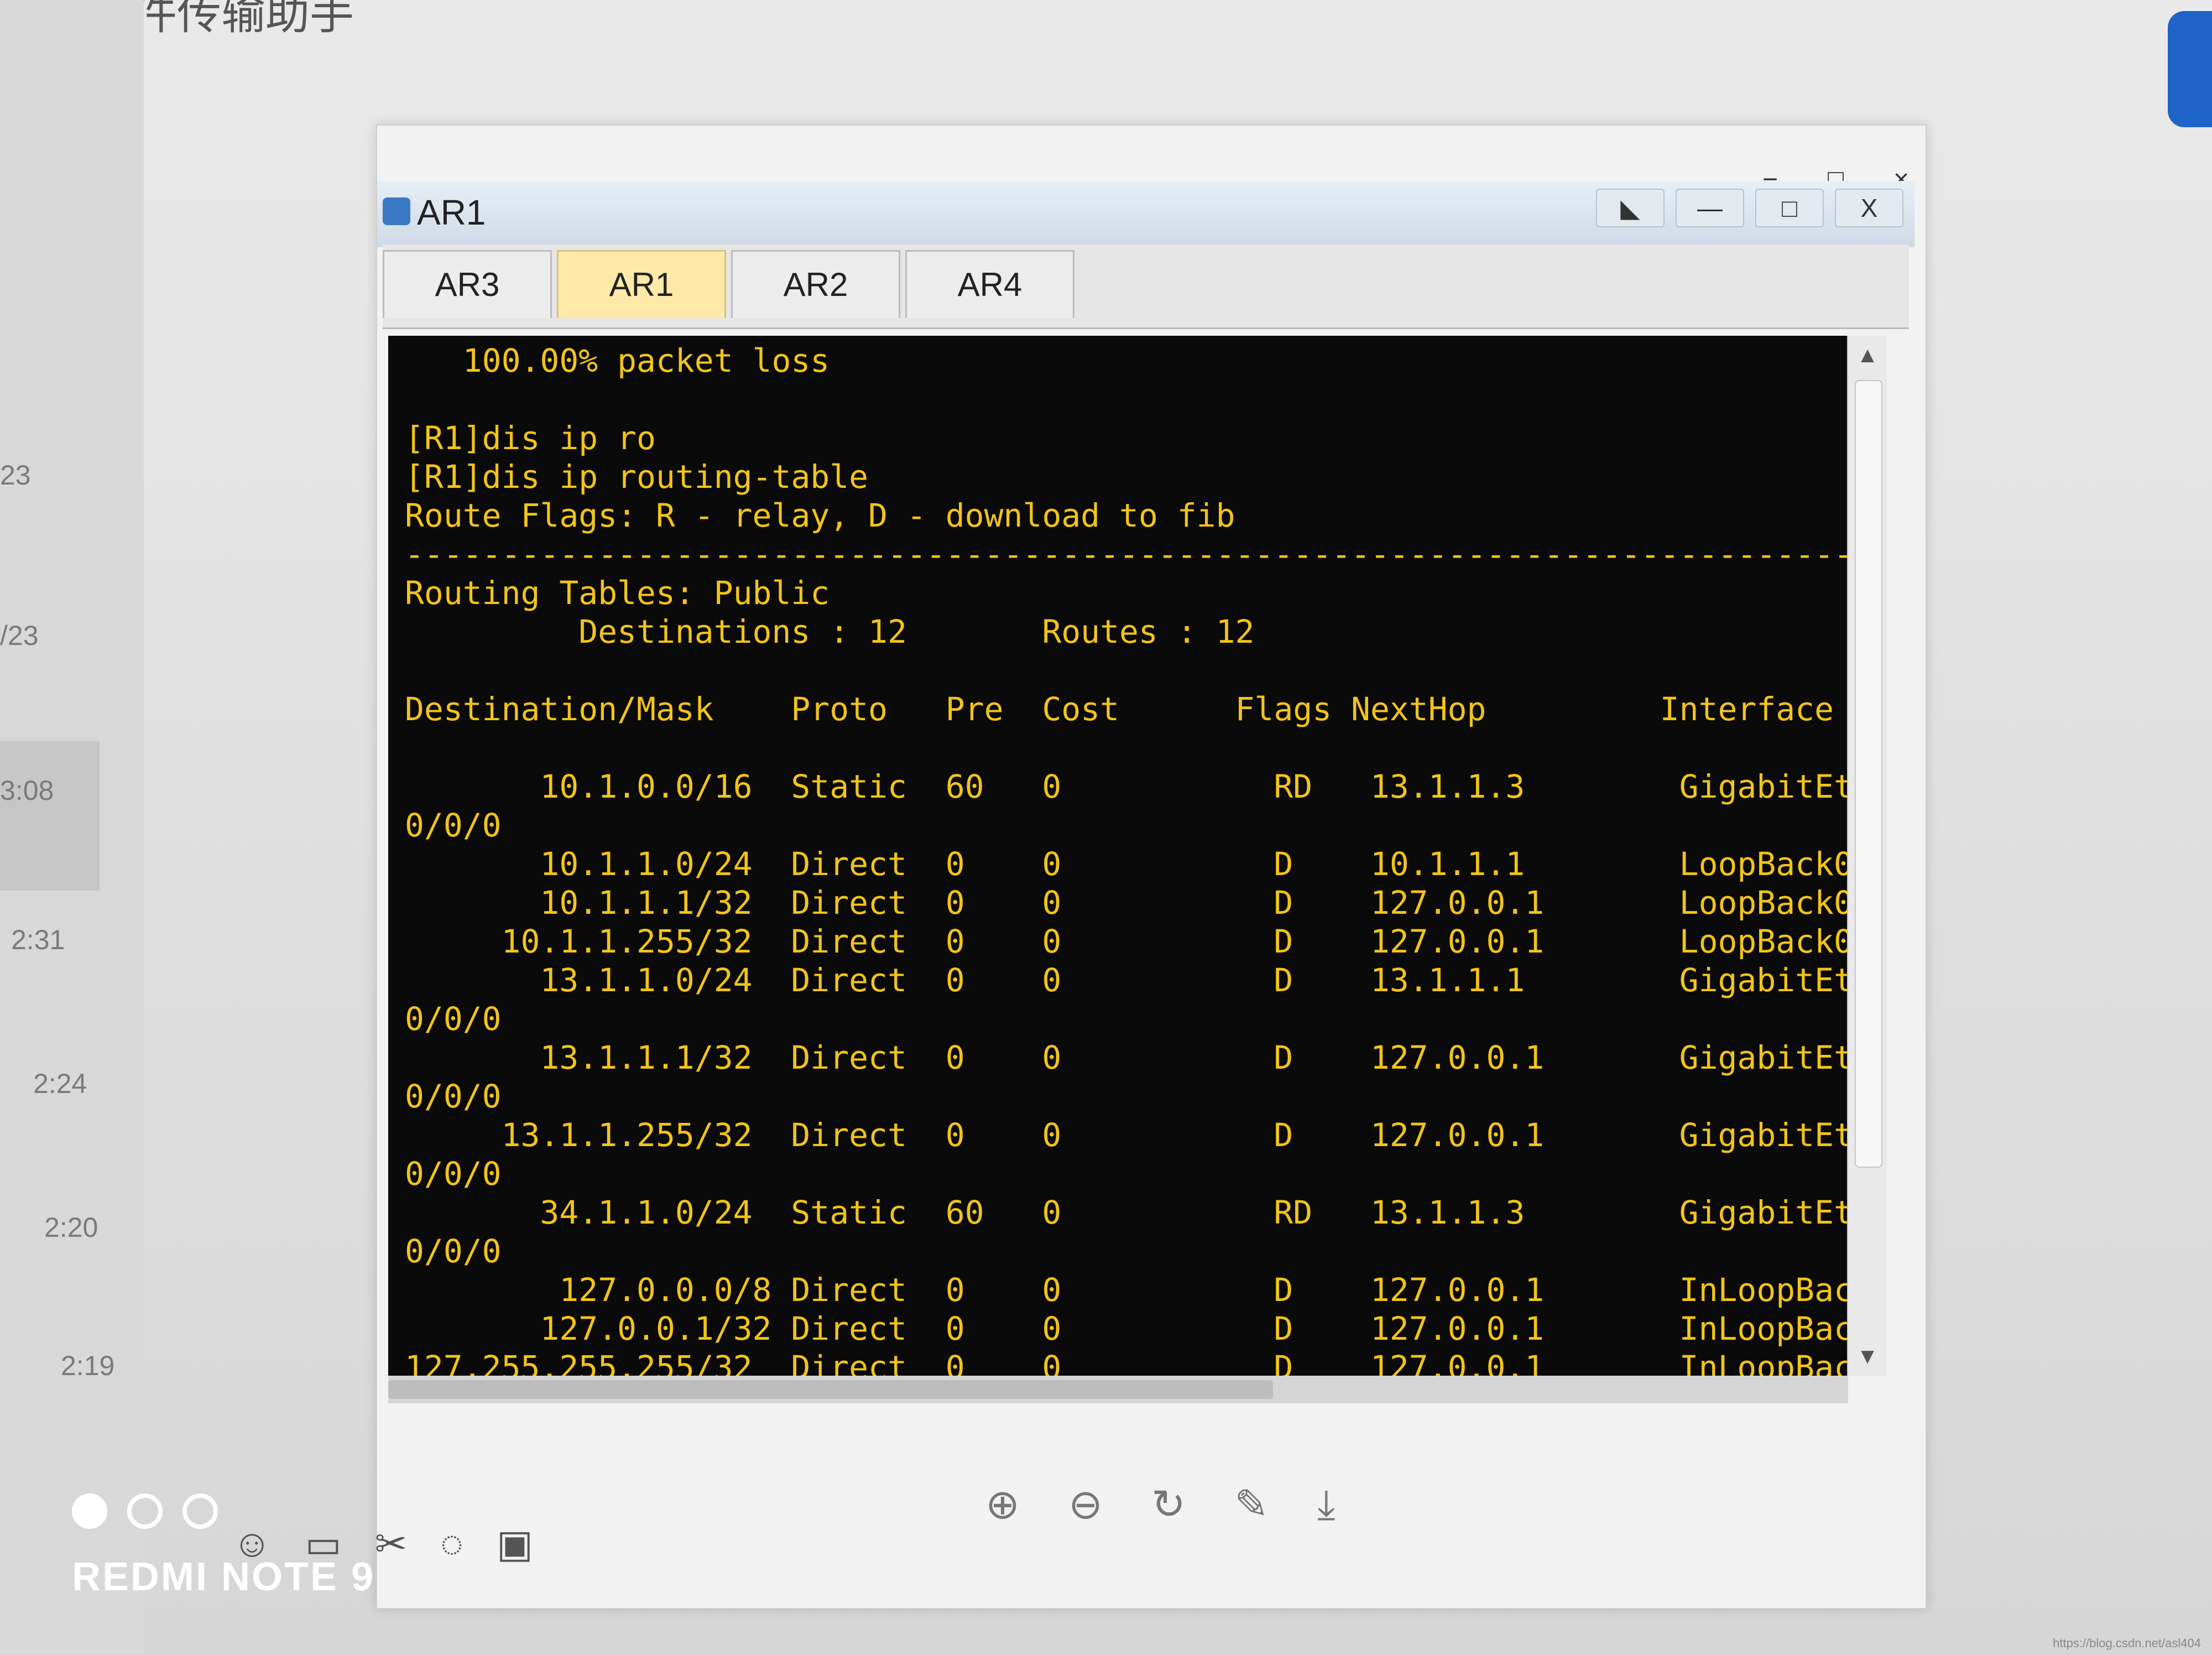 The height and width of the screenshot is (1655, 2212). I want to click on camera-lens-dots, so click(145, 1511).